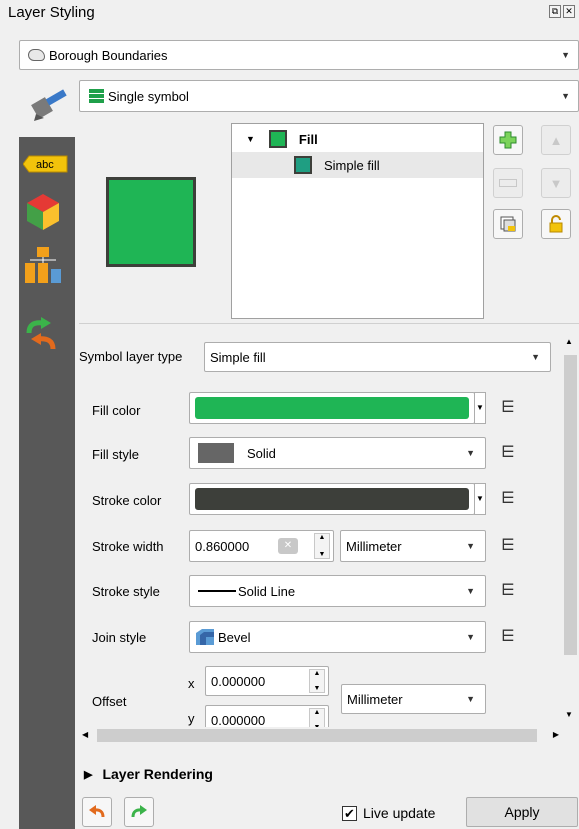  I want to click on add-symbol-layer-button, so click(508, 140).